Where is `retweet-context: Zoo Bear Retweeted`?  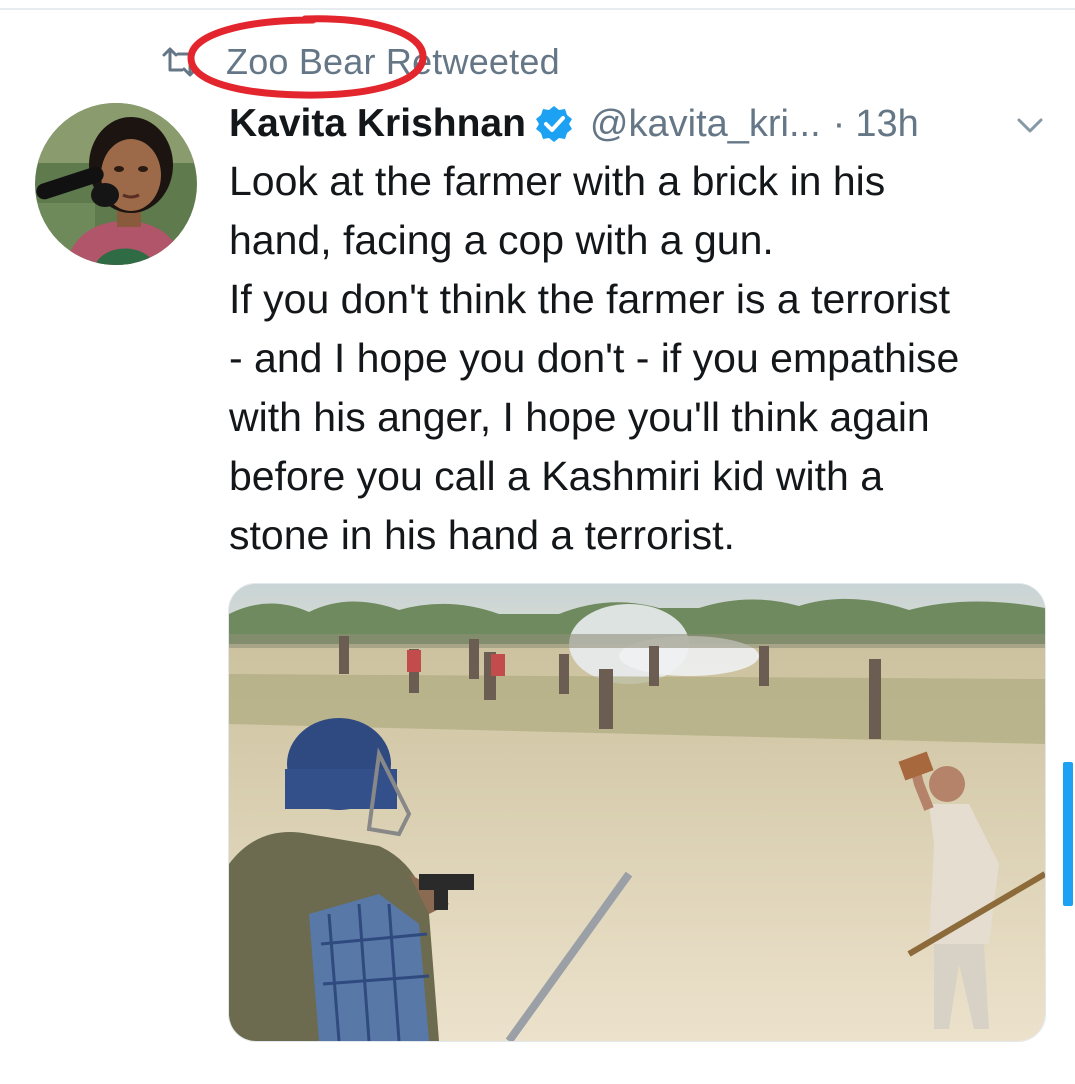
retweet-context: Zoo Bear Retweeted is located at coordinates (360, 62).